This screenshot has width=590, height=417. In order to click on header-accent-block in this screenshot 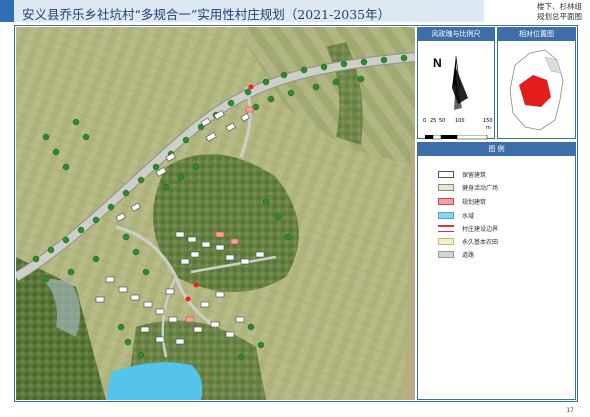, I will do `click(7, 11)`.